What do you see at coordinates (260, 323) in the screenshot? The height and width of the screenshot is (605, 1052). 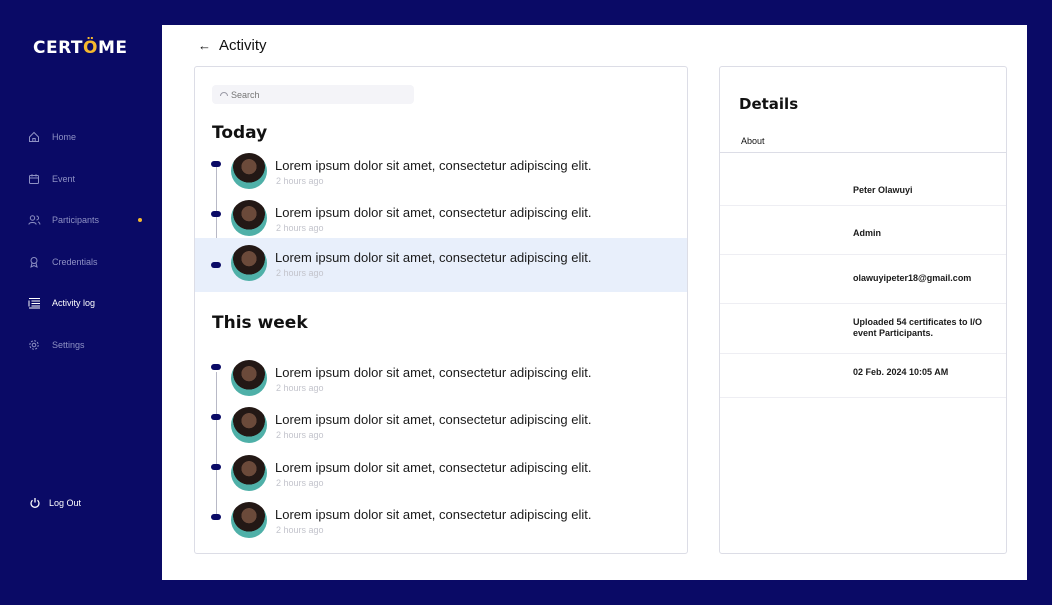 I see `section-title-week: This week` at bounding box center [260, 323].